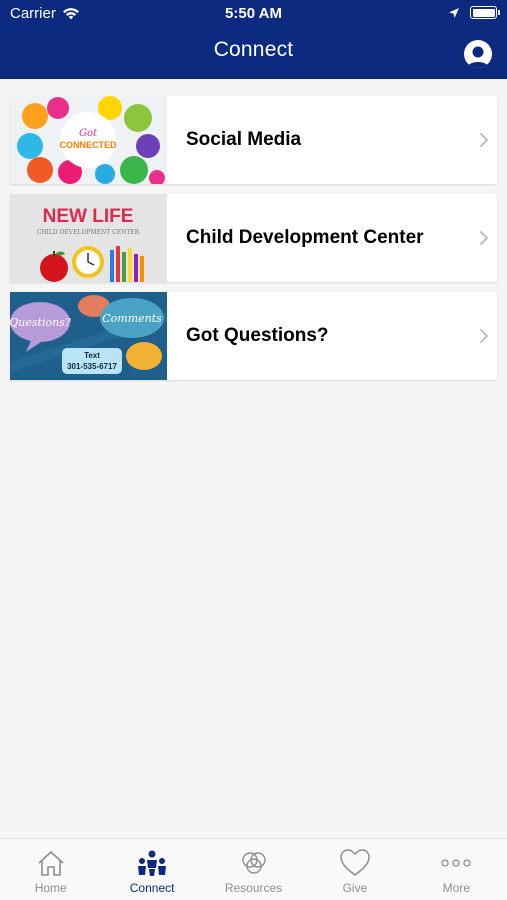  I want to click on thumb-text-cdc: CHILD DEVELOPMENT CENTER, so click(88, 232).